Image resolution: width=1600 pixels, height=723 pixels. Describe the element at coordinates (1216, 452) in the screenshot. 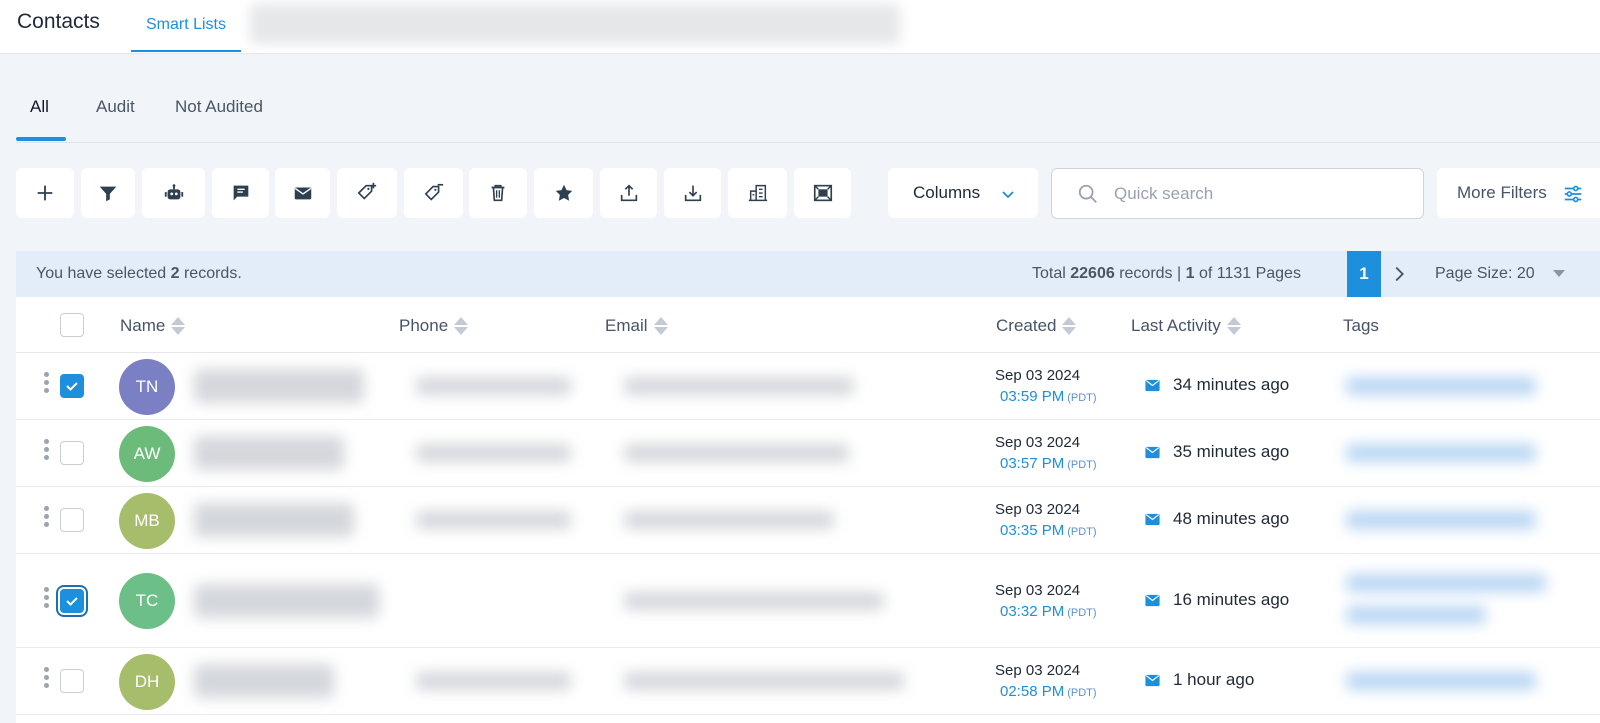

I see `last-activity: 35 minutes ago` at that location.